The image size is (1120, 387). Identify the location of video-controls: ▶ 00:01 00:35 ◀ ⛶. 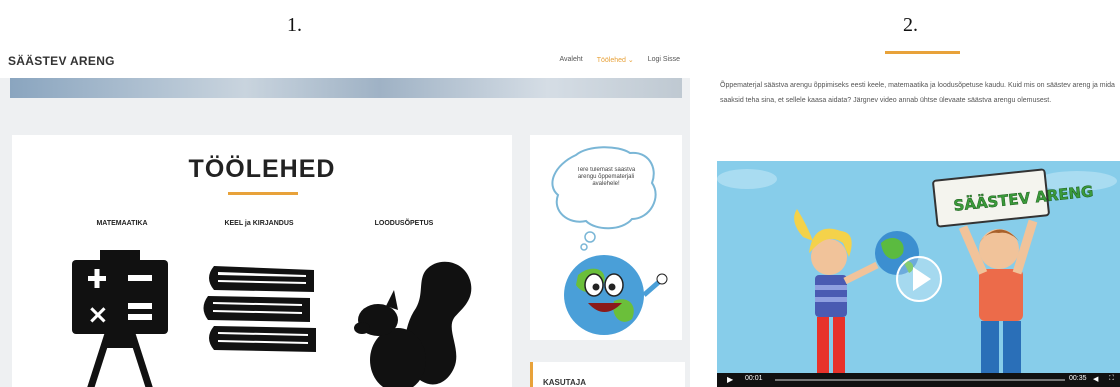
(918, 380).